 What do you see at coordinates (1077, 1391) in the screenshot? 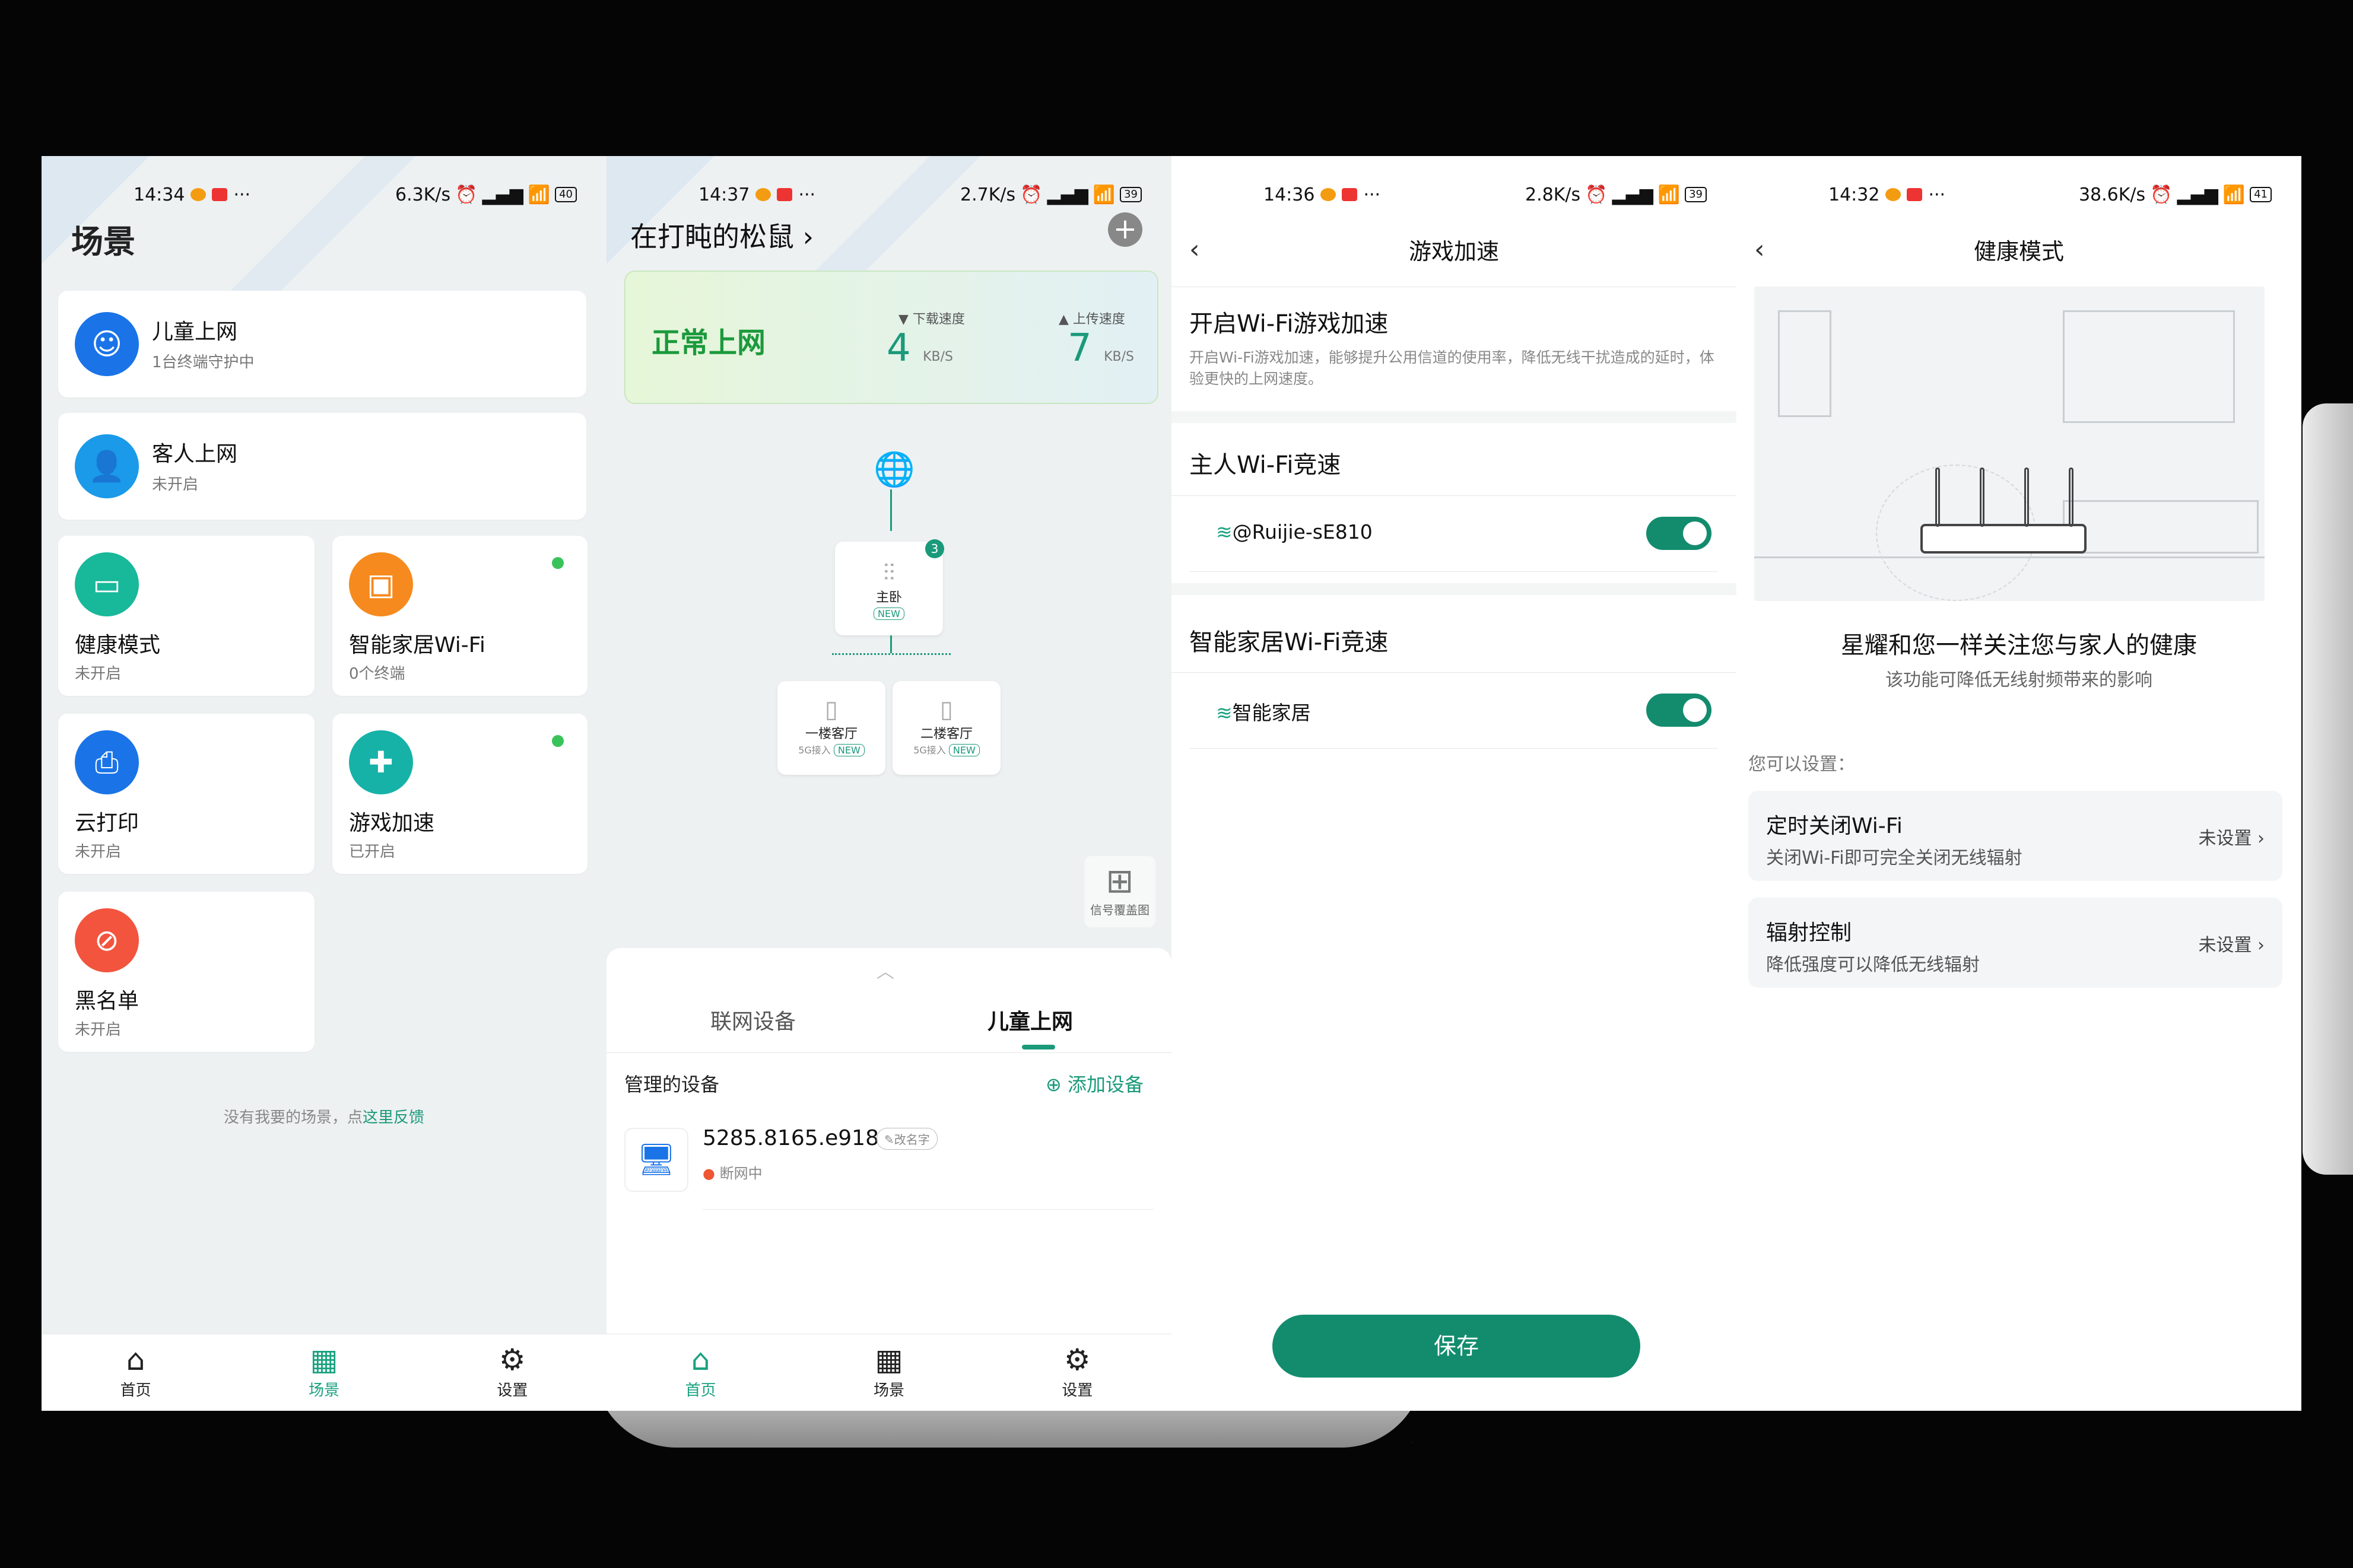
I see `tab-label: 设置` at bounding box center [1077, 1391].